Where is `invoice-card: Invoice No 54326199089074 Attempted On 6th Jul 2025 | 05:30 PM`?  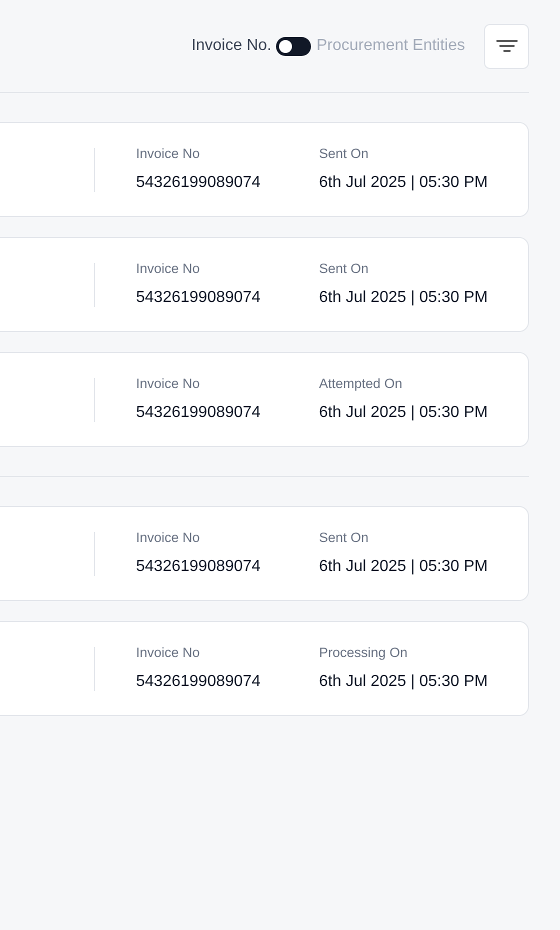
invoice-card: Invoice No 54326199089074 Attempted On 6th Jul 2025 | 05:30 PM is located at coordinates (264, 399).